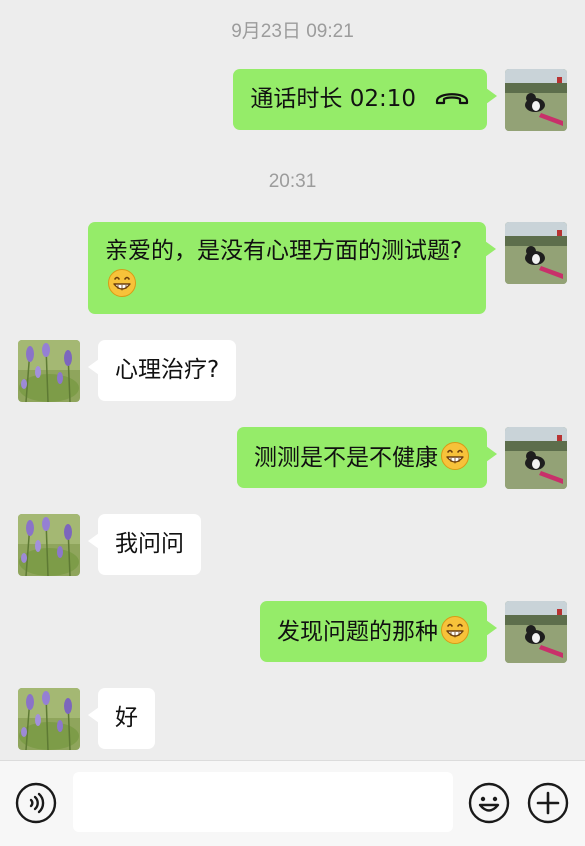 Image resolution: width=585 pixels, height=846 pixels. What do you see at coordinates (357, 632) in the screenshot?
I see `message-text: 发现问题的那种` at bounding box center [357, 632].